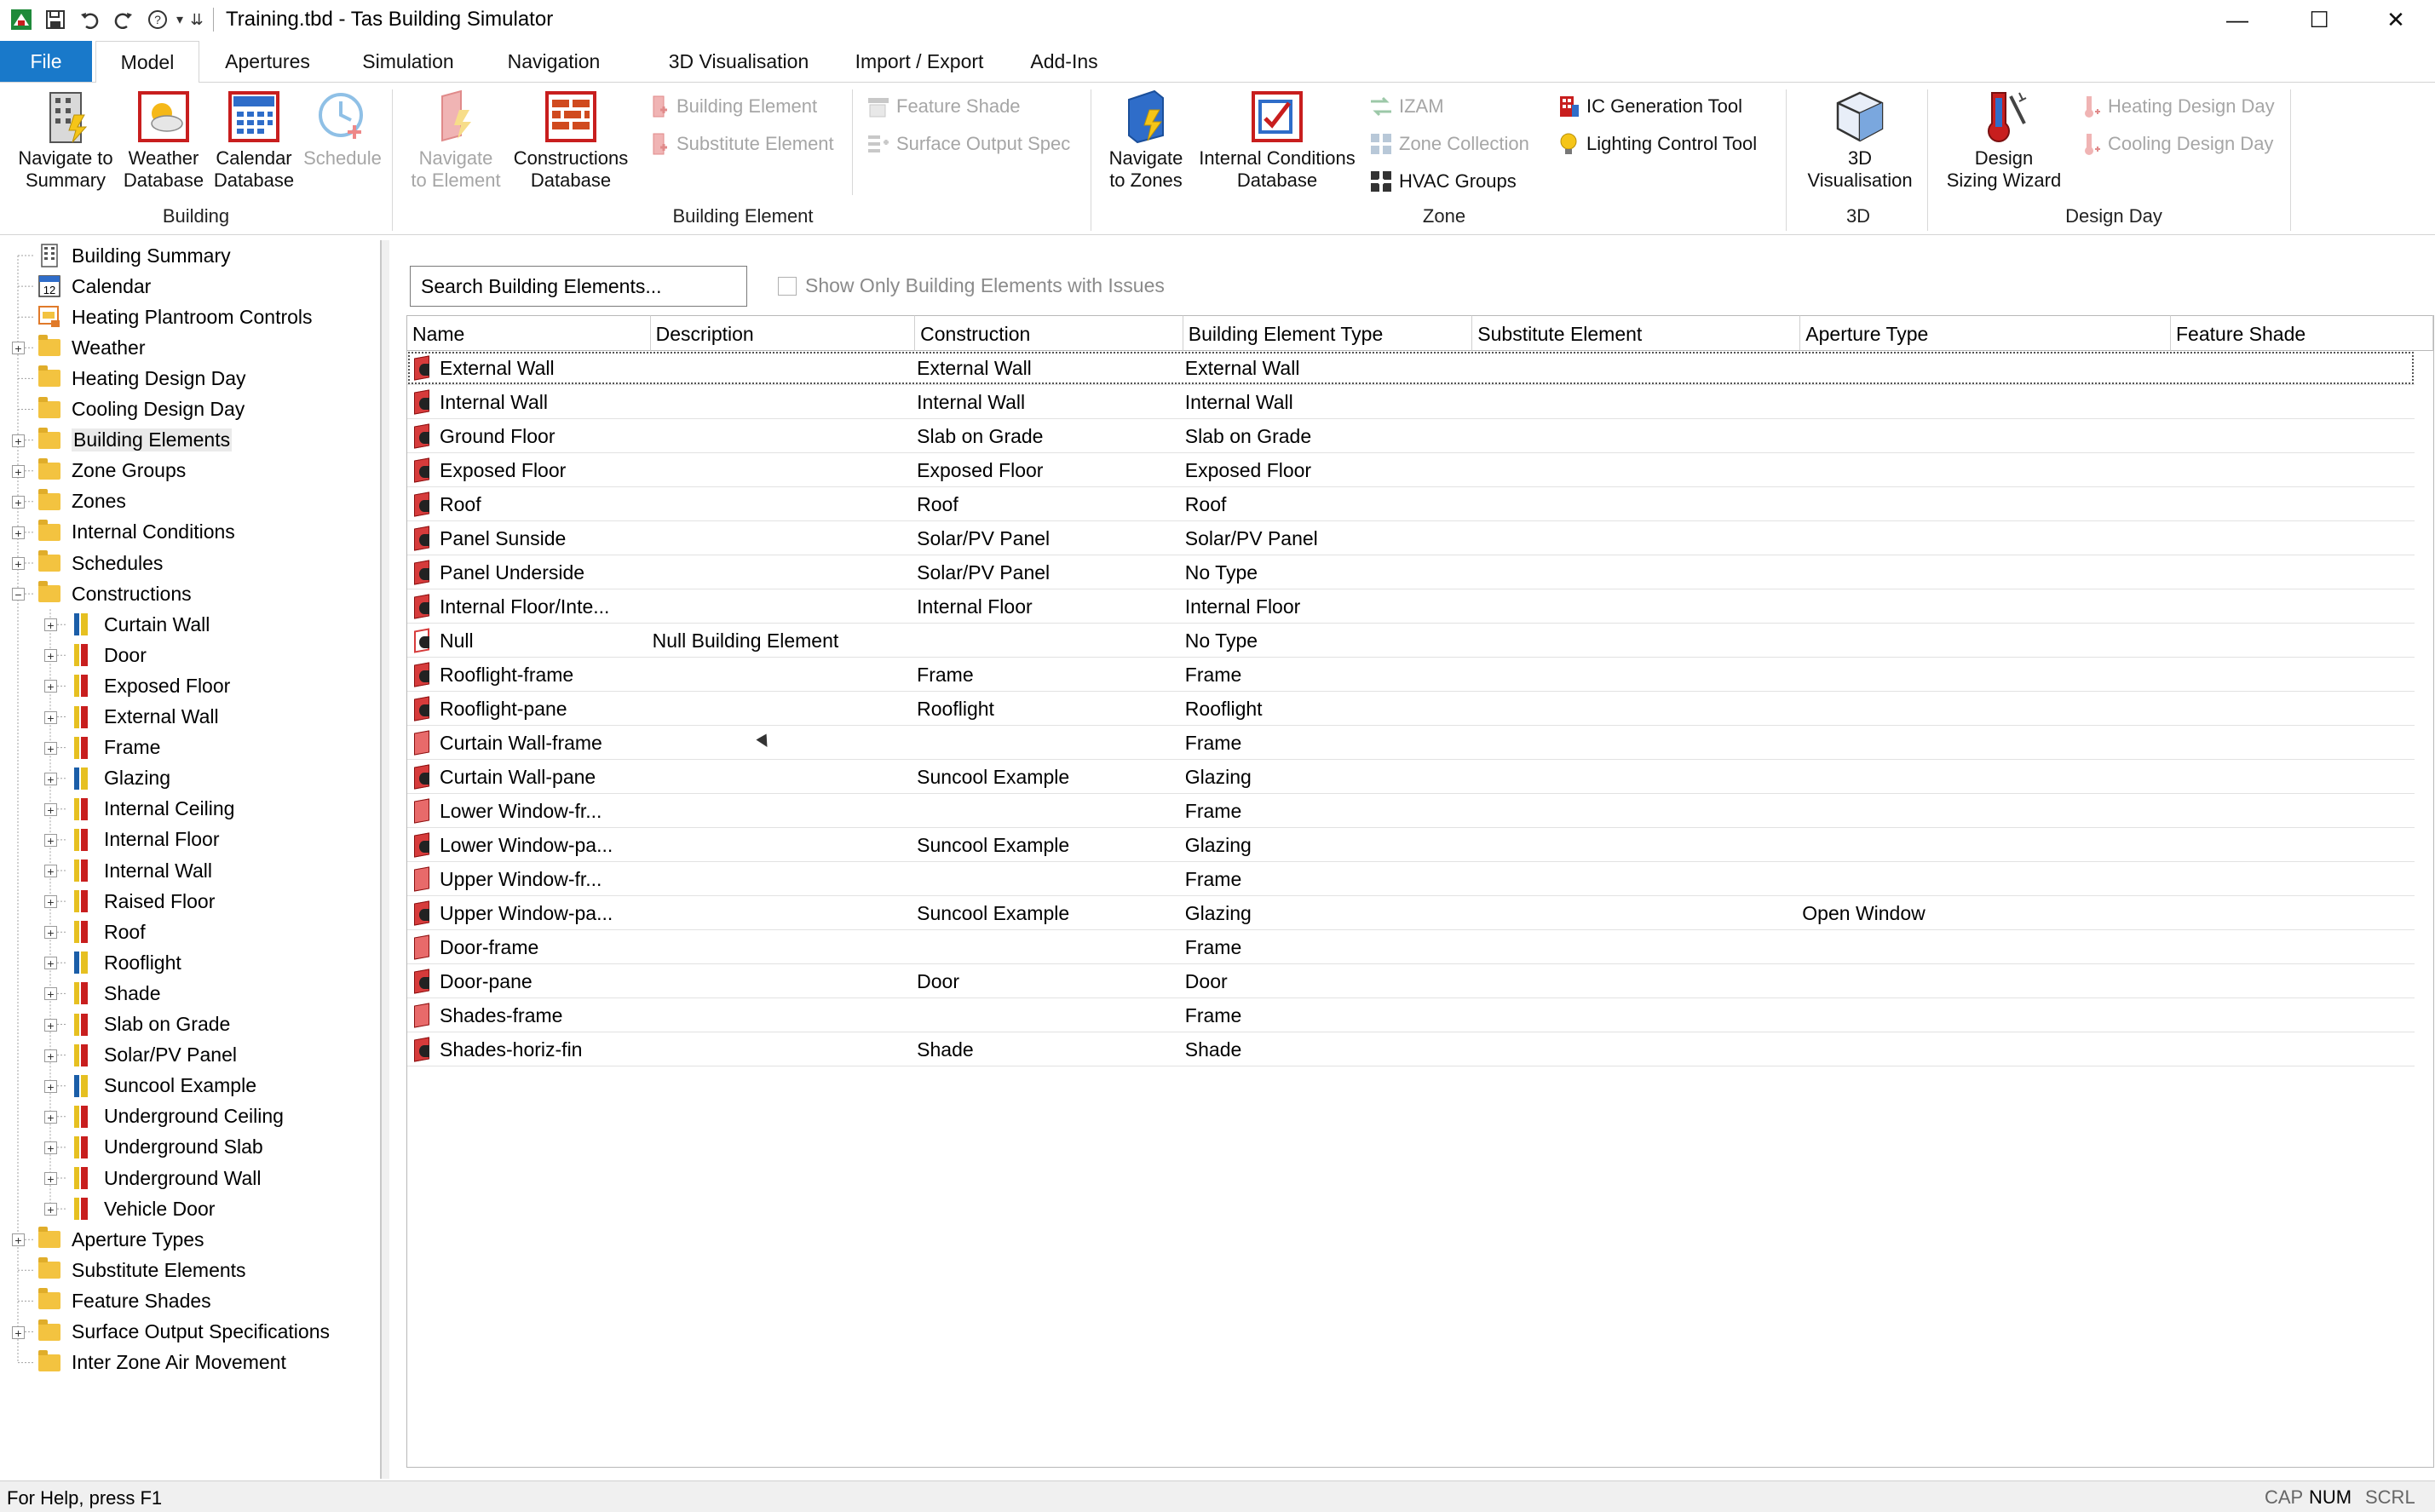 The width and height of the screenshot is (2435, 1512). Describe the element at coordinates (147, 62) in the screenshot. I see `tab-model: Model` at that location.